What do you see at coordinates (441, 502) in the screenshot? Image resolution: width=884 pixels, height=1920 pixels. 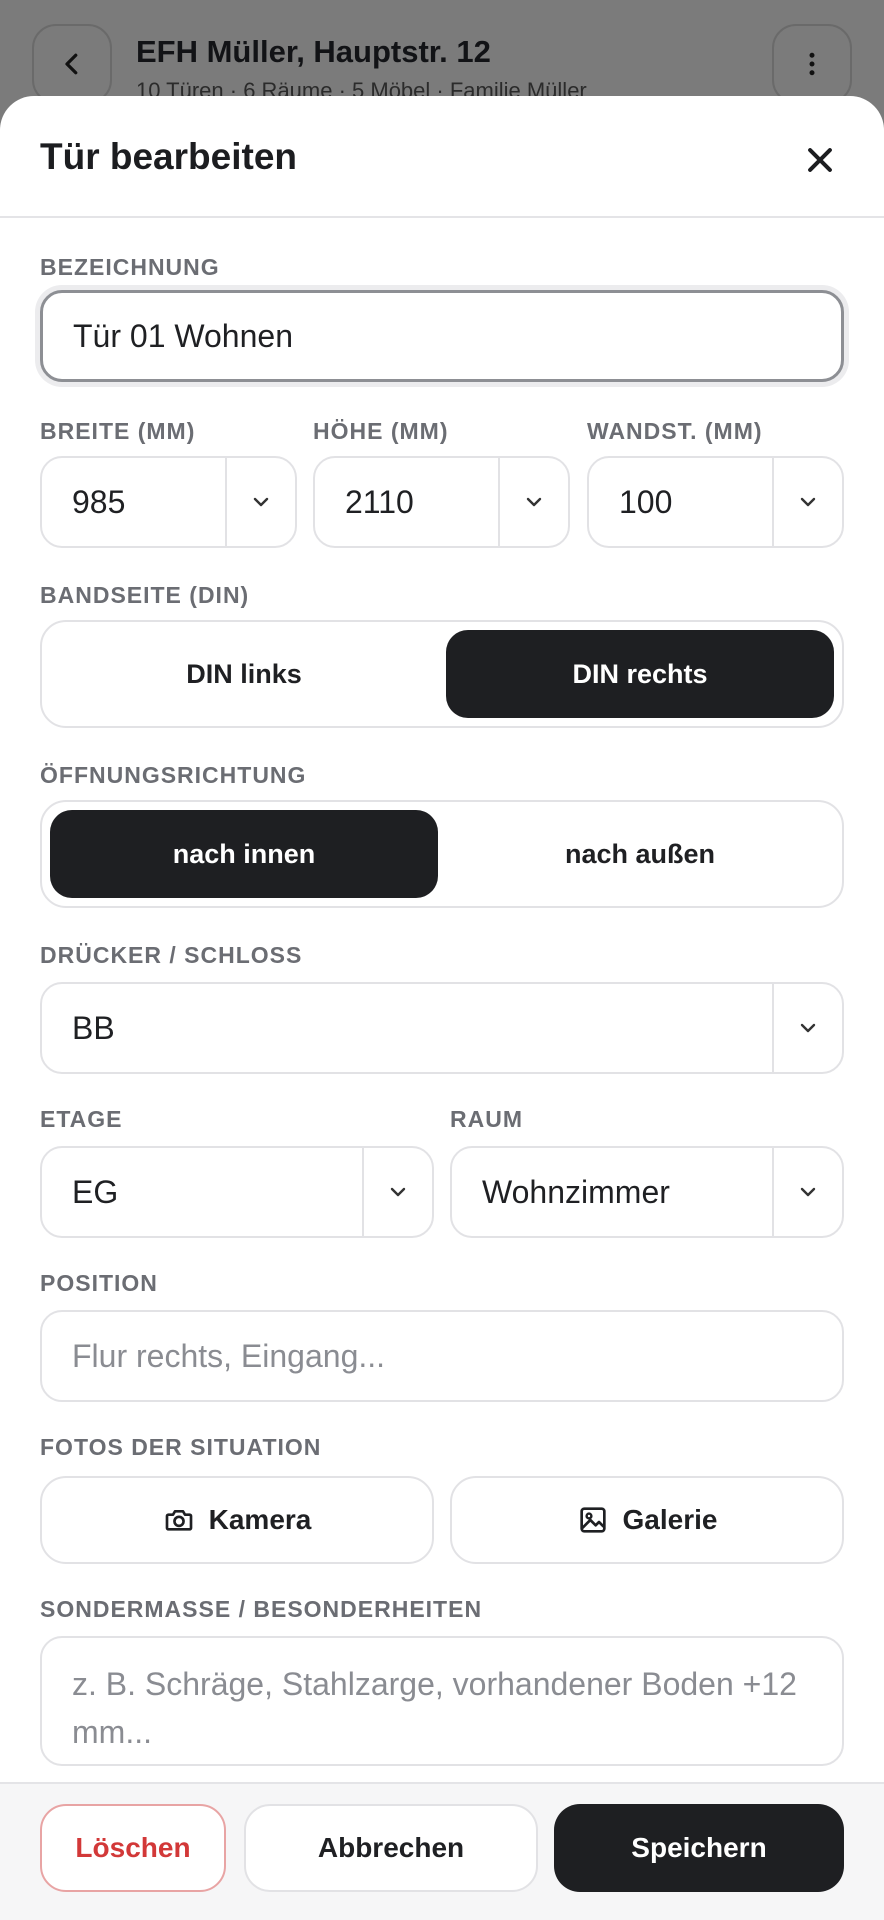 I see `hoehe-select: 2110` at bounding box center [441, 502].